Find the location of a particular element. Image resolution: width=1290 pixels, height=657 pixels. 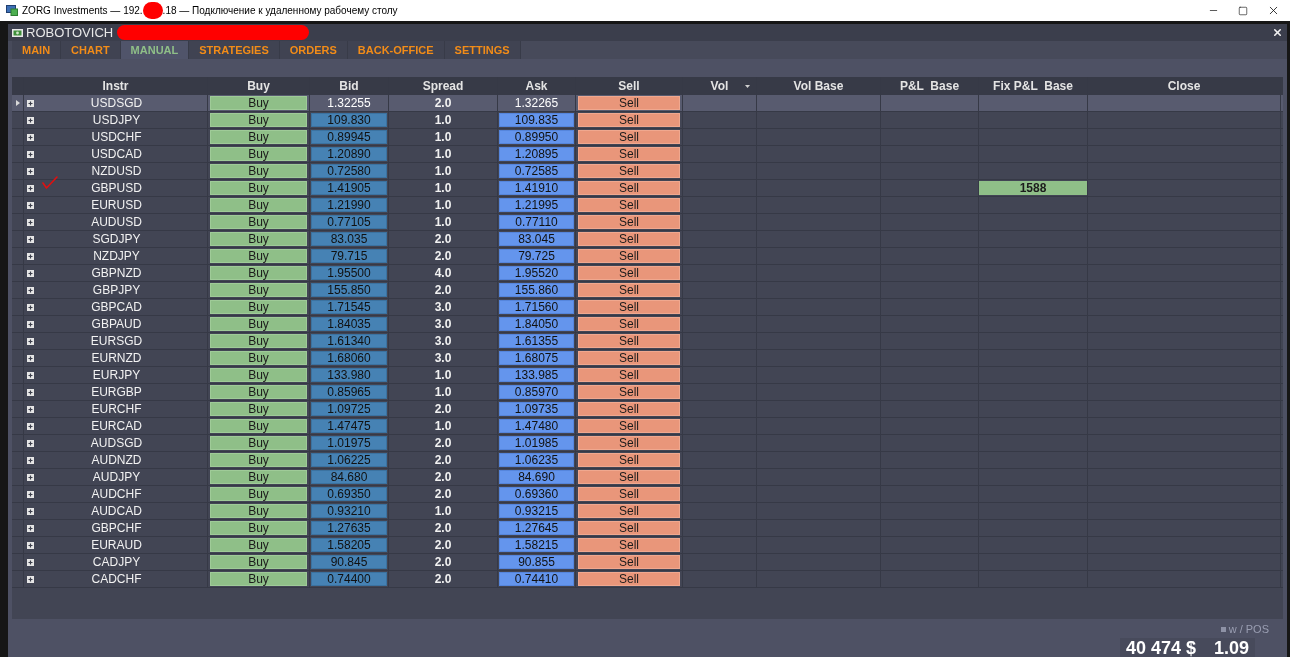

table-row: USDSGD Buy 1.32255 2.0 1.32265 Sell is located at coordinates (647, 103).